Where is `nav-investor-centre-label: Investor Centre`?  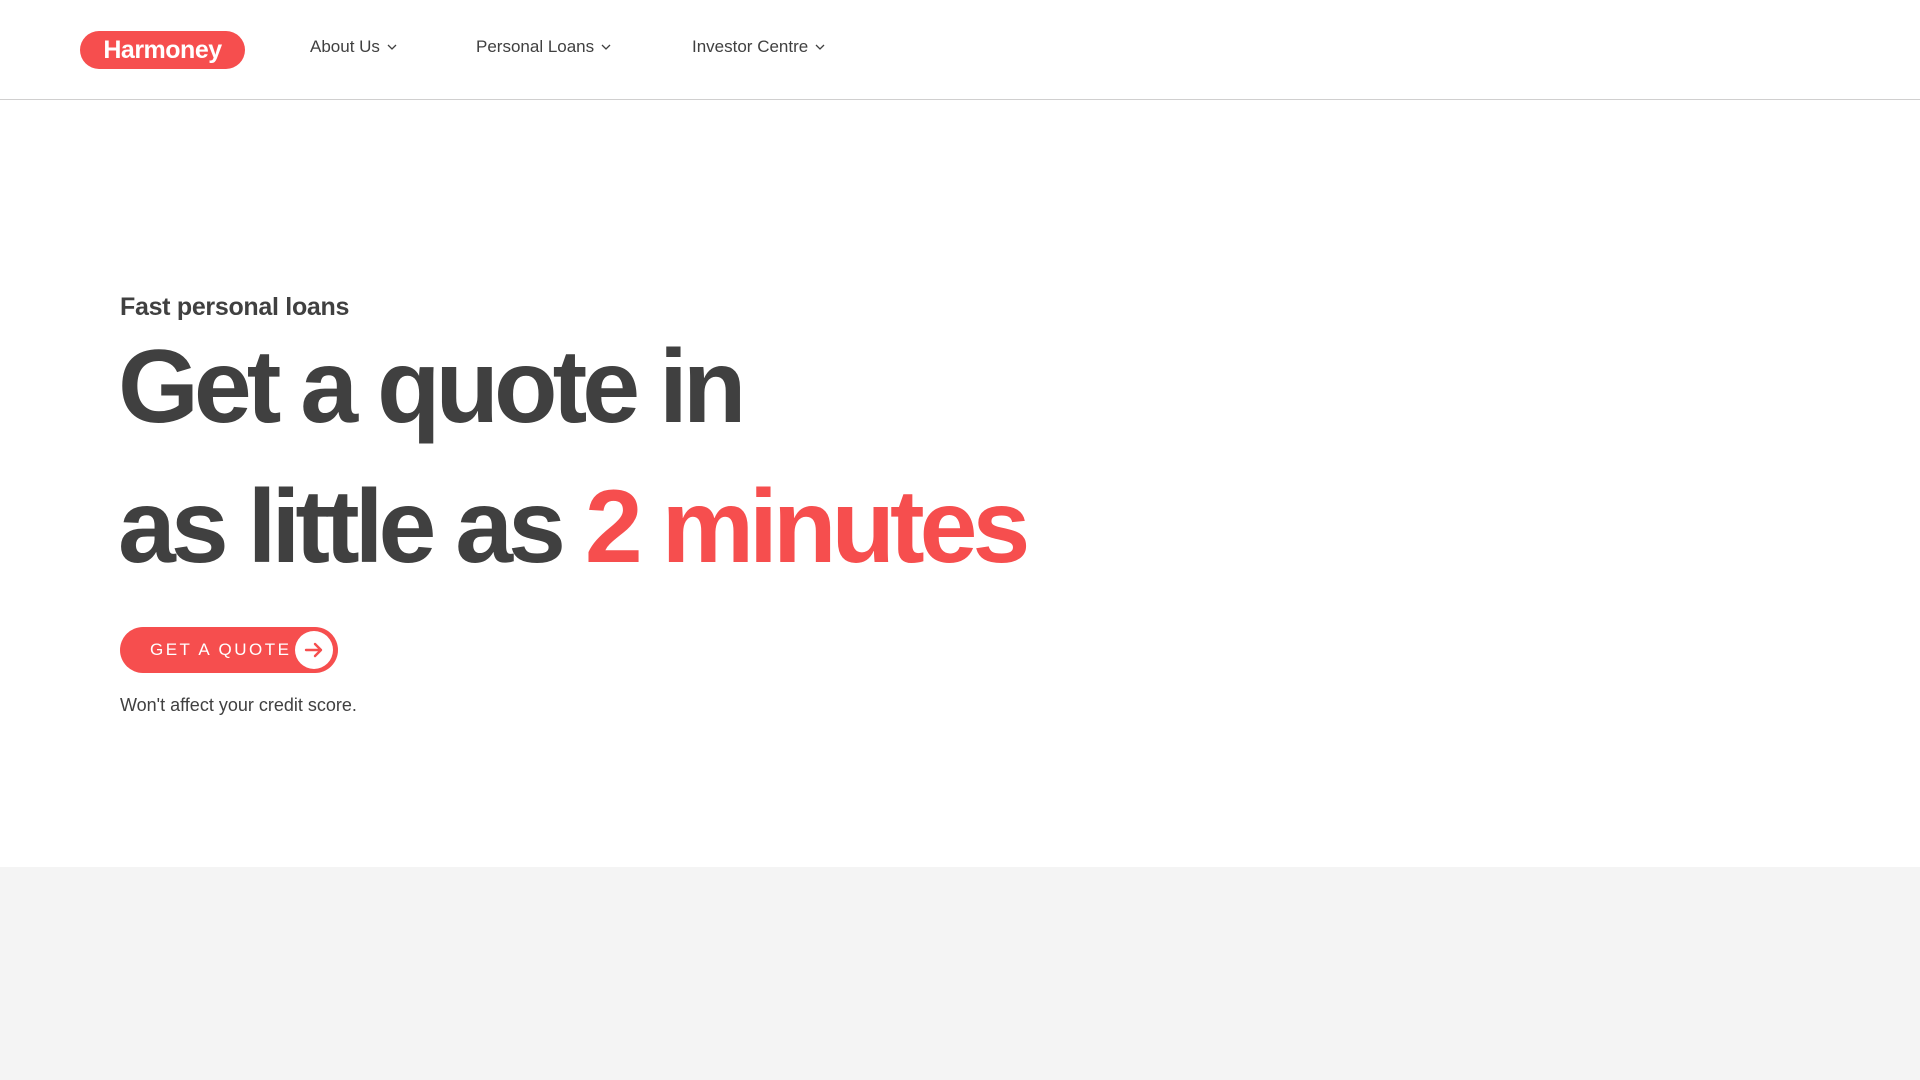 nav-investor-centre-label: Investor Centre is located at coordinates (750, 46).